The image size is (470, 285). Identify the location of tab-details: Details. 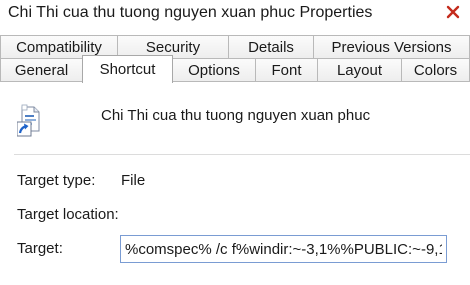
(271, 47).